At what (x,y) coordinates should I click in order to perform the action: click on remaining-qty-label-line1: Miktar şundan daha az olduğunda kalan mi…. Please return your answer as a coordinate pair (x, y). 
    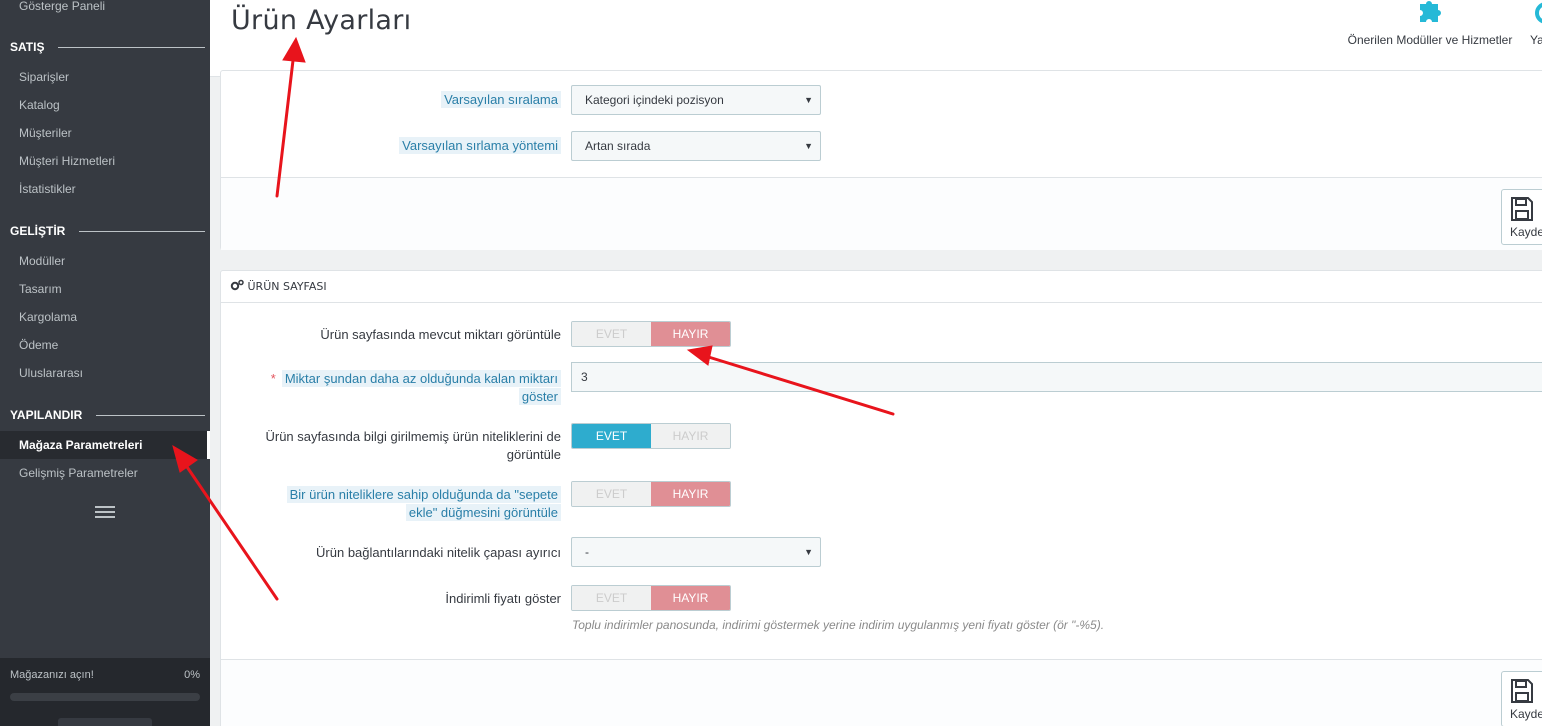
    Looking at the image, I should click on (421, 378).